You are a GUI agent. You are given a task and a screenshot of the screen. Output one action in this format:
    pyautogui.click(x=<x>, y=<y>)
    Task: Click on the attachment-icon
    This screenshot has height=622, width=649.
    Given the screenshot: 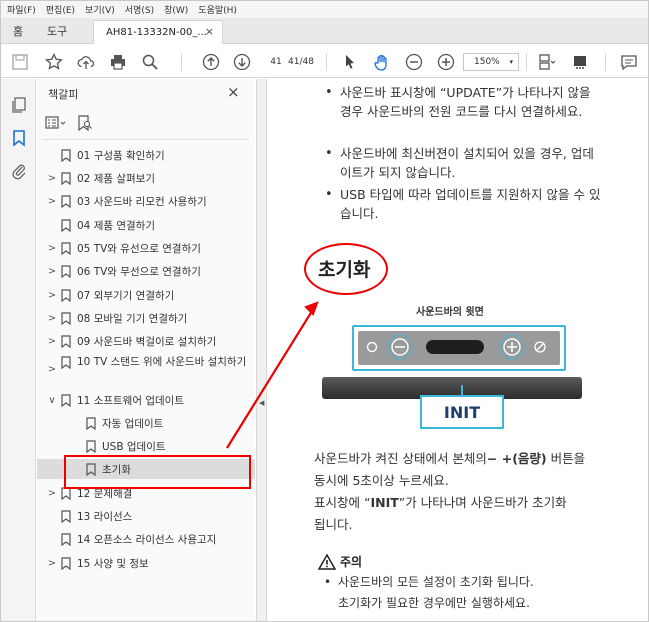 What is the action you would take?
    pyautogui.click(x=19, y=171)
    